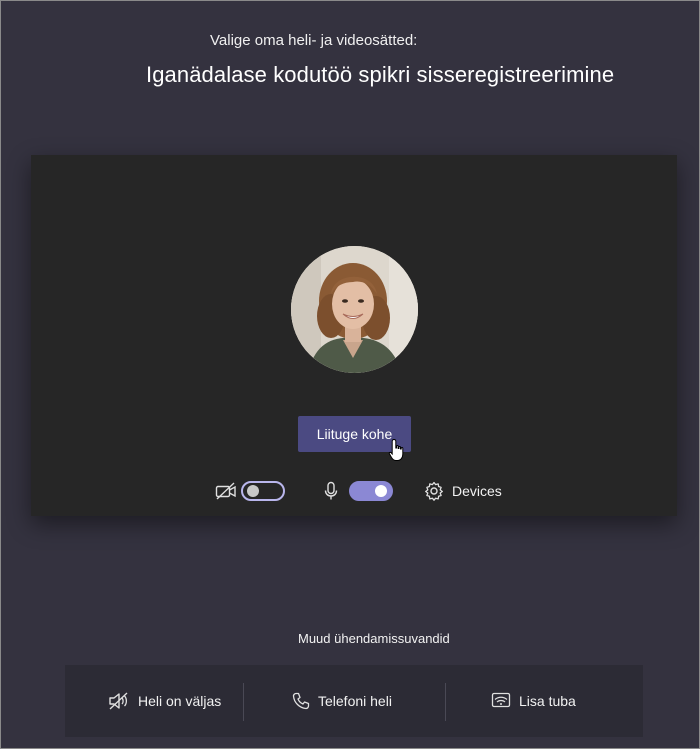 Image resolution: width=700 pixels, height=749 pixels. I want to click on add-room-option: Lisa tuba, so click(533, 701).